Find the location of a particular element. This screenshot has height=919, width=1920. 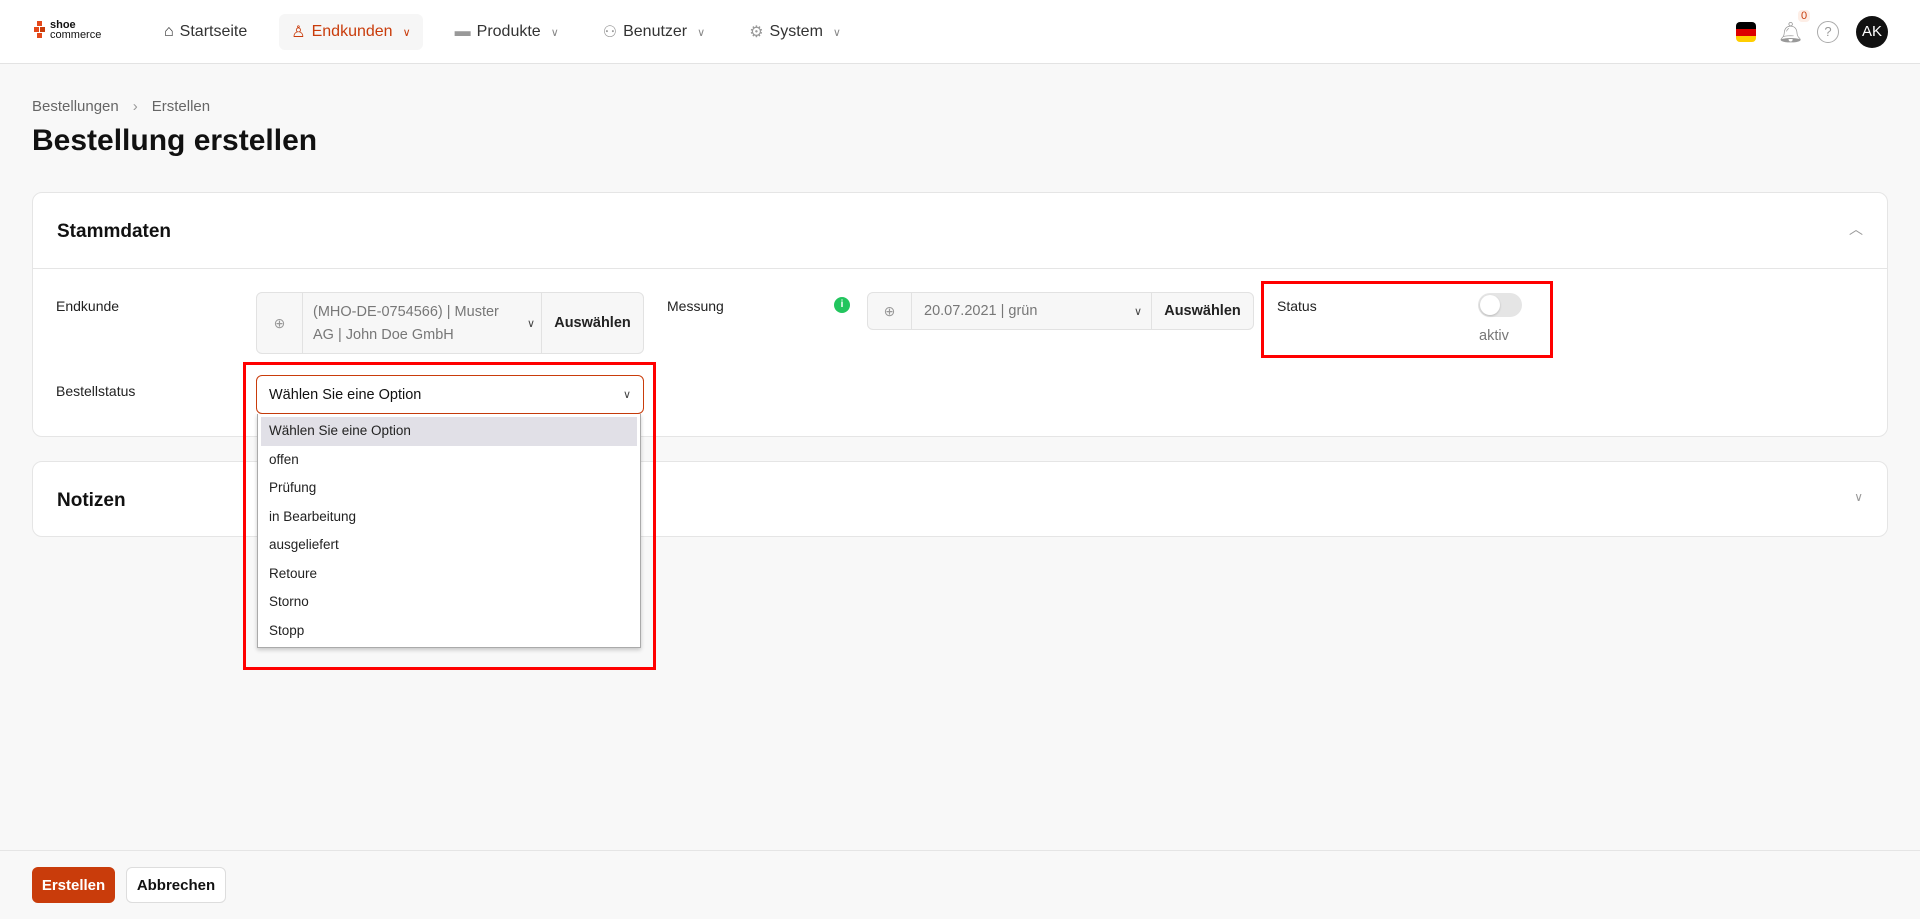

messung-value: 20.07.2021 | grün is located at coordinates (1018, 311).